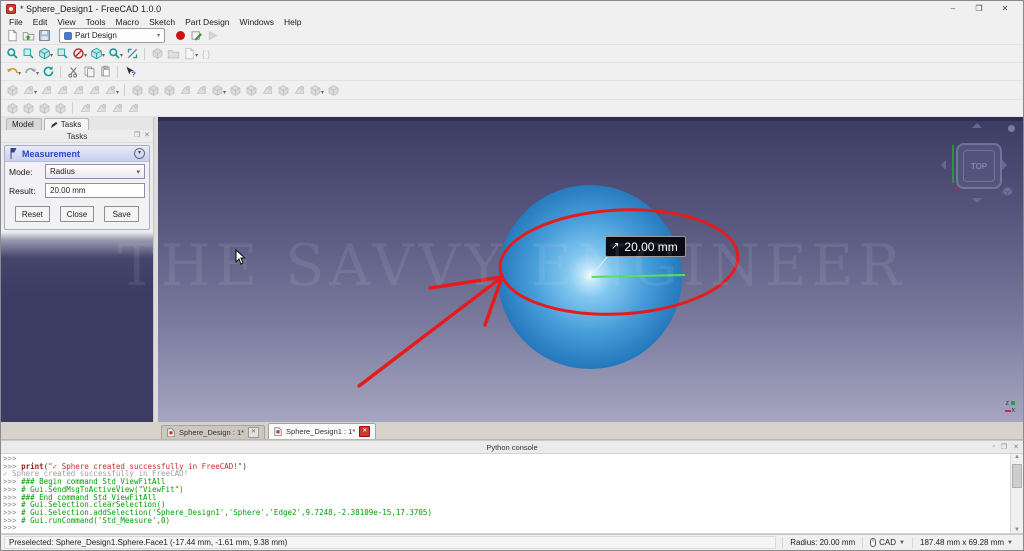 Image resolution: width=1024 pixels, height=551 pixels. What do you see at coordinates (60, 108) in the screenshot?
I see `thickness-icon` at bounding box center [60, 108].